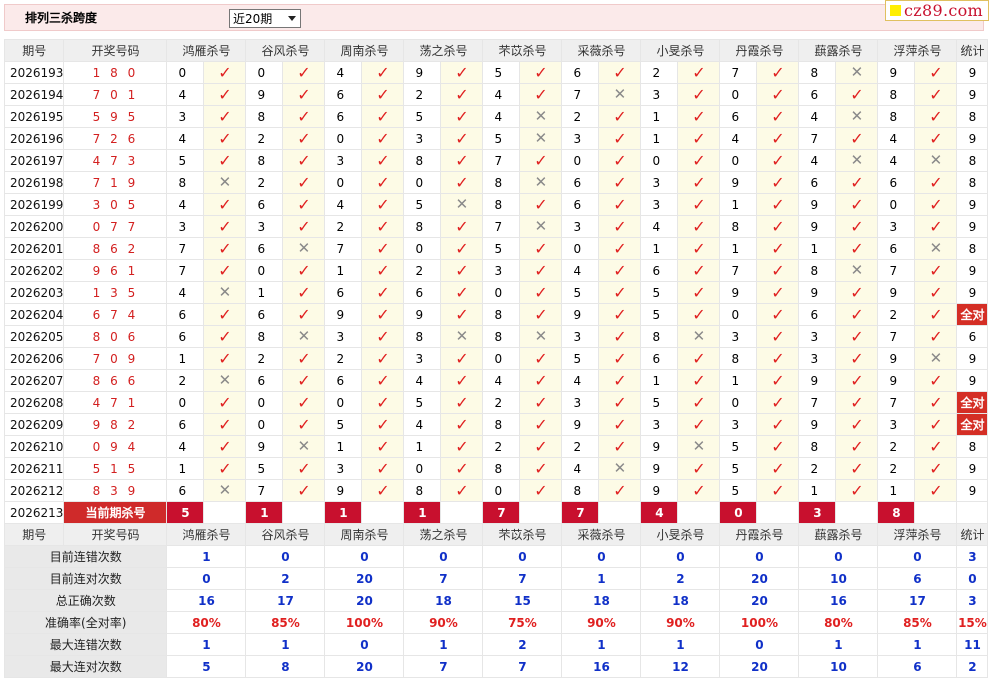 Image resolution: width=989 pixels, height=679 pixels. Describe the element at coordinates (422, 204) in the screenshot. I see `kill-number-cell: 5` at that location.